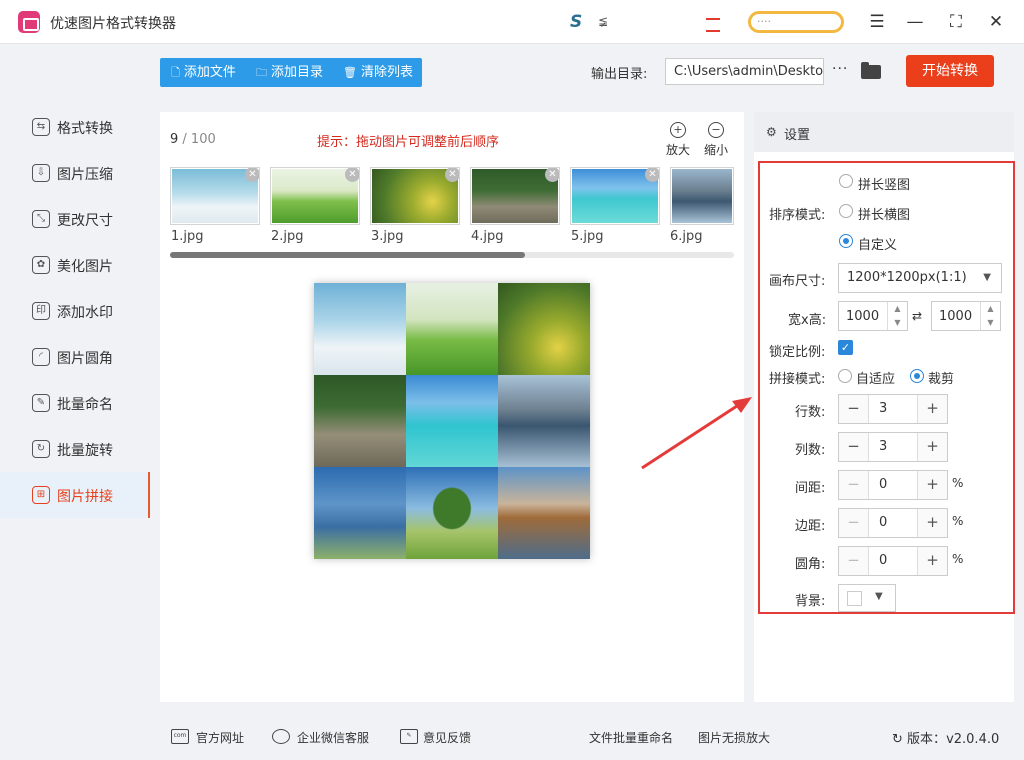  What do you see at coordinates (846, 241) in the screenshot?
I see `sort-option-custom-radio` at bounding box center [846, 241].